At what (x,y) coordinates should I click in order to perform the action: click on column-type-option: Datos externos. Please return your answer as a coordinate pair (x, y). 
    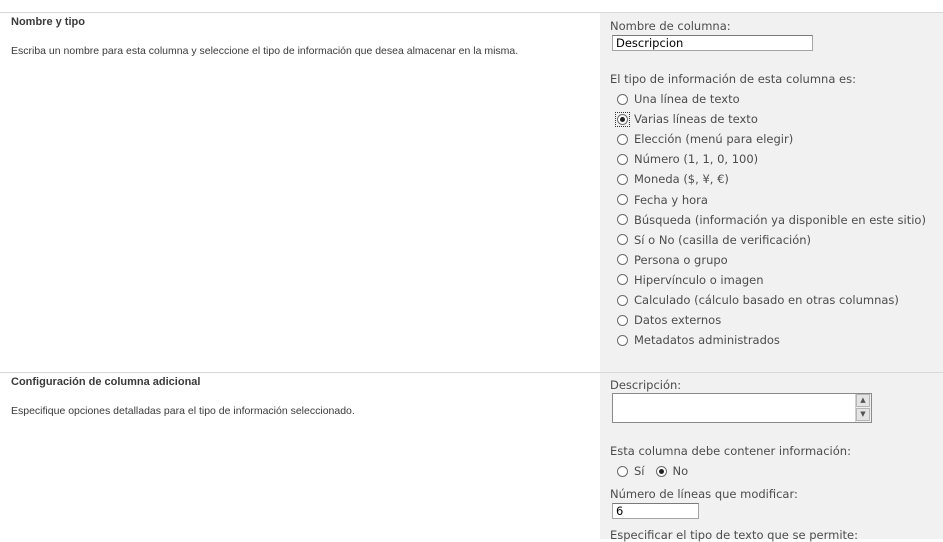
    Looking at the image, I should click on (668, 320).